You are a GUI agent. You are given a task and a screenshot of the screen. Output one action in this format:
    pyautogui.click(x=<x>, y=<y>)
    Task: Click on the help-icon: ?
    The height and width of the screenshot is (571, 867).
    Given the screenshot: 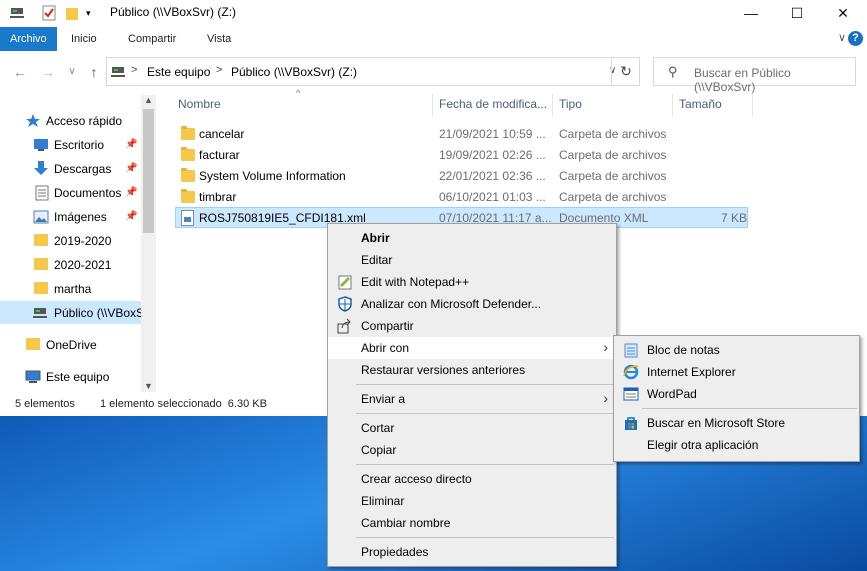 What is the action you would take?
    pyautogui.click(x=855, y=38)
    